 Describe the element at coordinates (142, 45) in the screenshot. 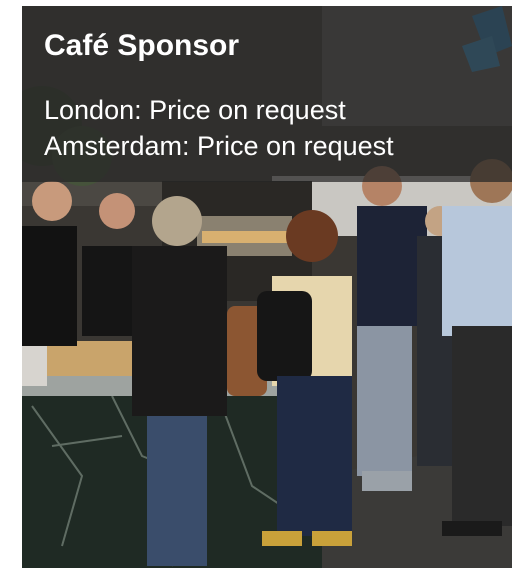

I see `card-title: Café Sponsor` at that location.